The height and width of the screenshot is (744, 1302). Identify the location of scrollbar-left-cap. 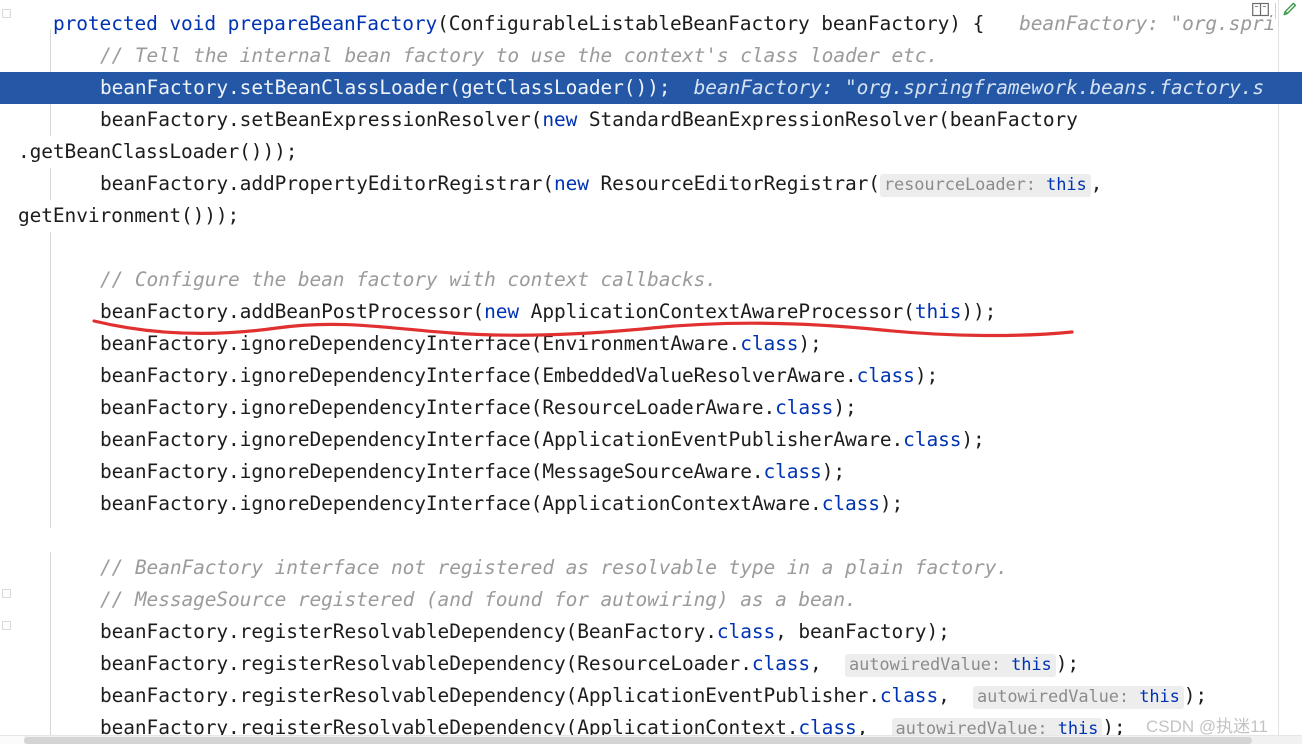
(12, 740).